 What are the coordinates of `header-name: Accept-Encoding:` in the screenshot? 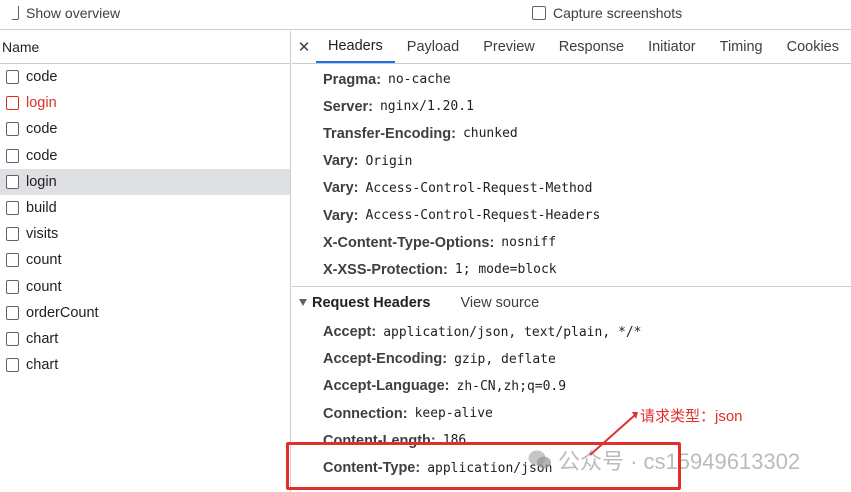 It's located at (385, 359).